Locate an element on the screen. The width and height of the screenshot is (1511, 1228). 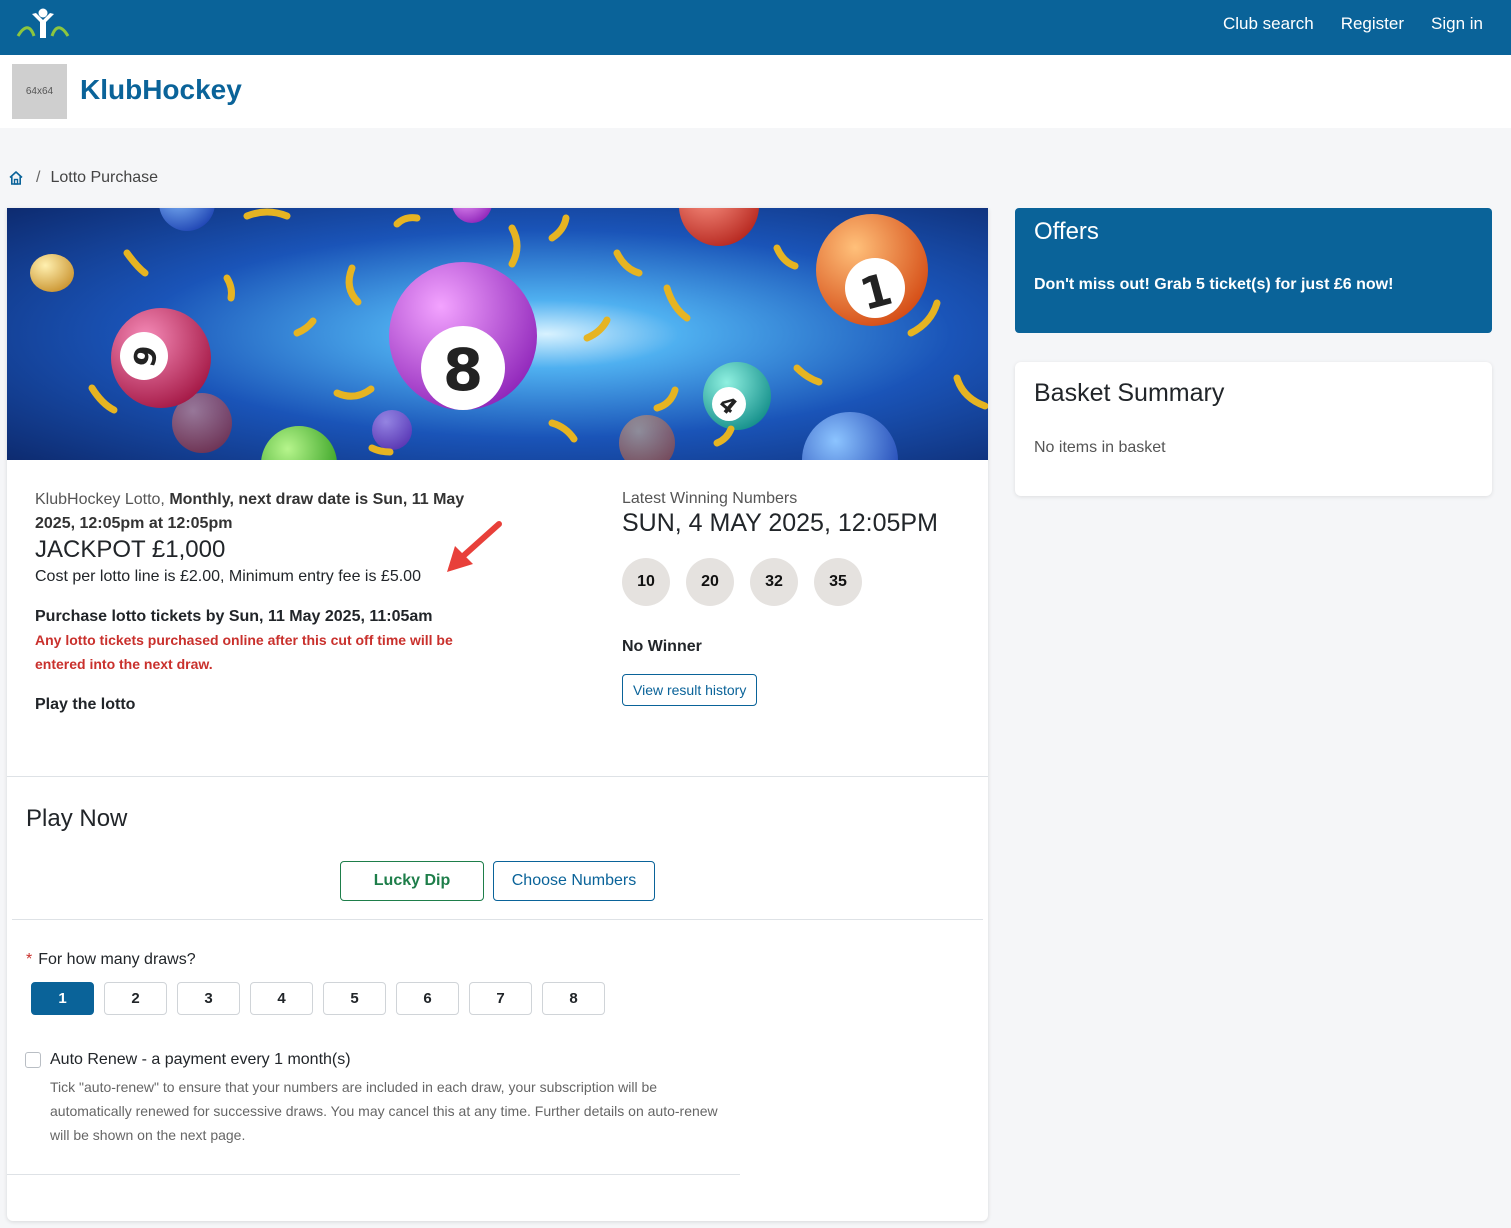
basket-summary: Basket Summary No items in basket is located at coordinates (1253, 429).